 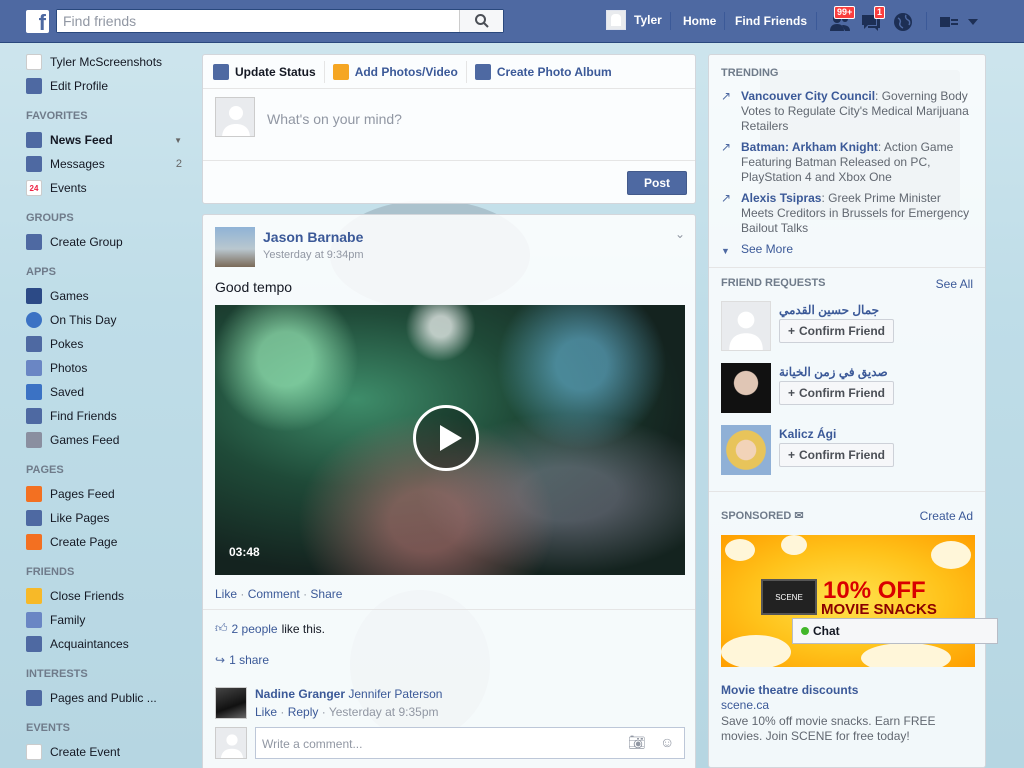 I want to click on ad-image: SCENE 10% OFF MOVIE SNACKS, so click(x=848, y=601).